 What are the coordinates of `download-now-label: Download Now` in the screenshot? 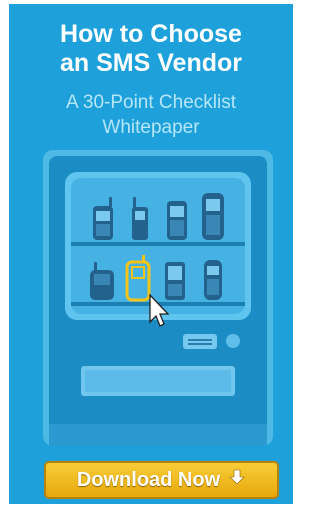 It's located at (148, 479).